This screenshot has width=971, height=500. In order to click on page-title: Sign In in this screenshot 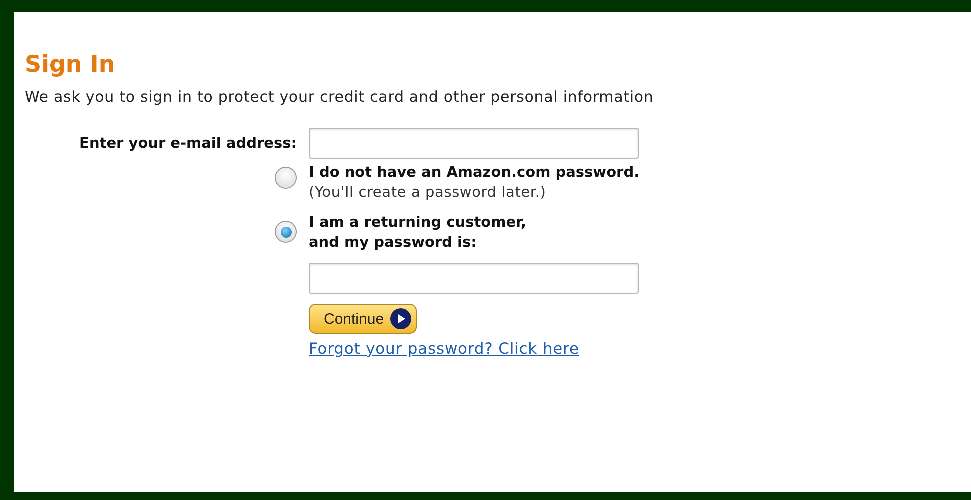, I will do `click(70, 65)`.